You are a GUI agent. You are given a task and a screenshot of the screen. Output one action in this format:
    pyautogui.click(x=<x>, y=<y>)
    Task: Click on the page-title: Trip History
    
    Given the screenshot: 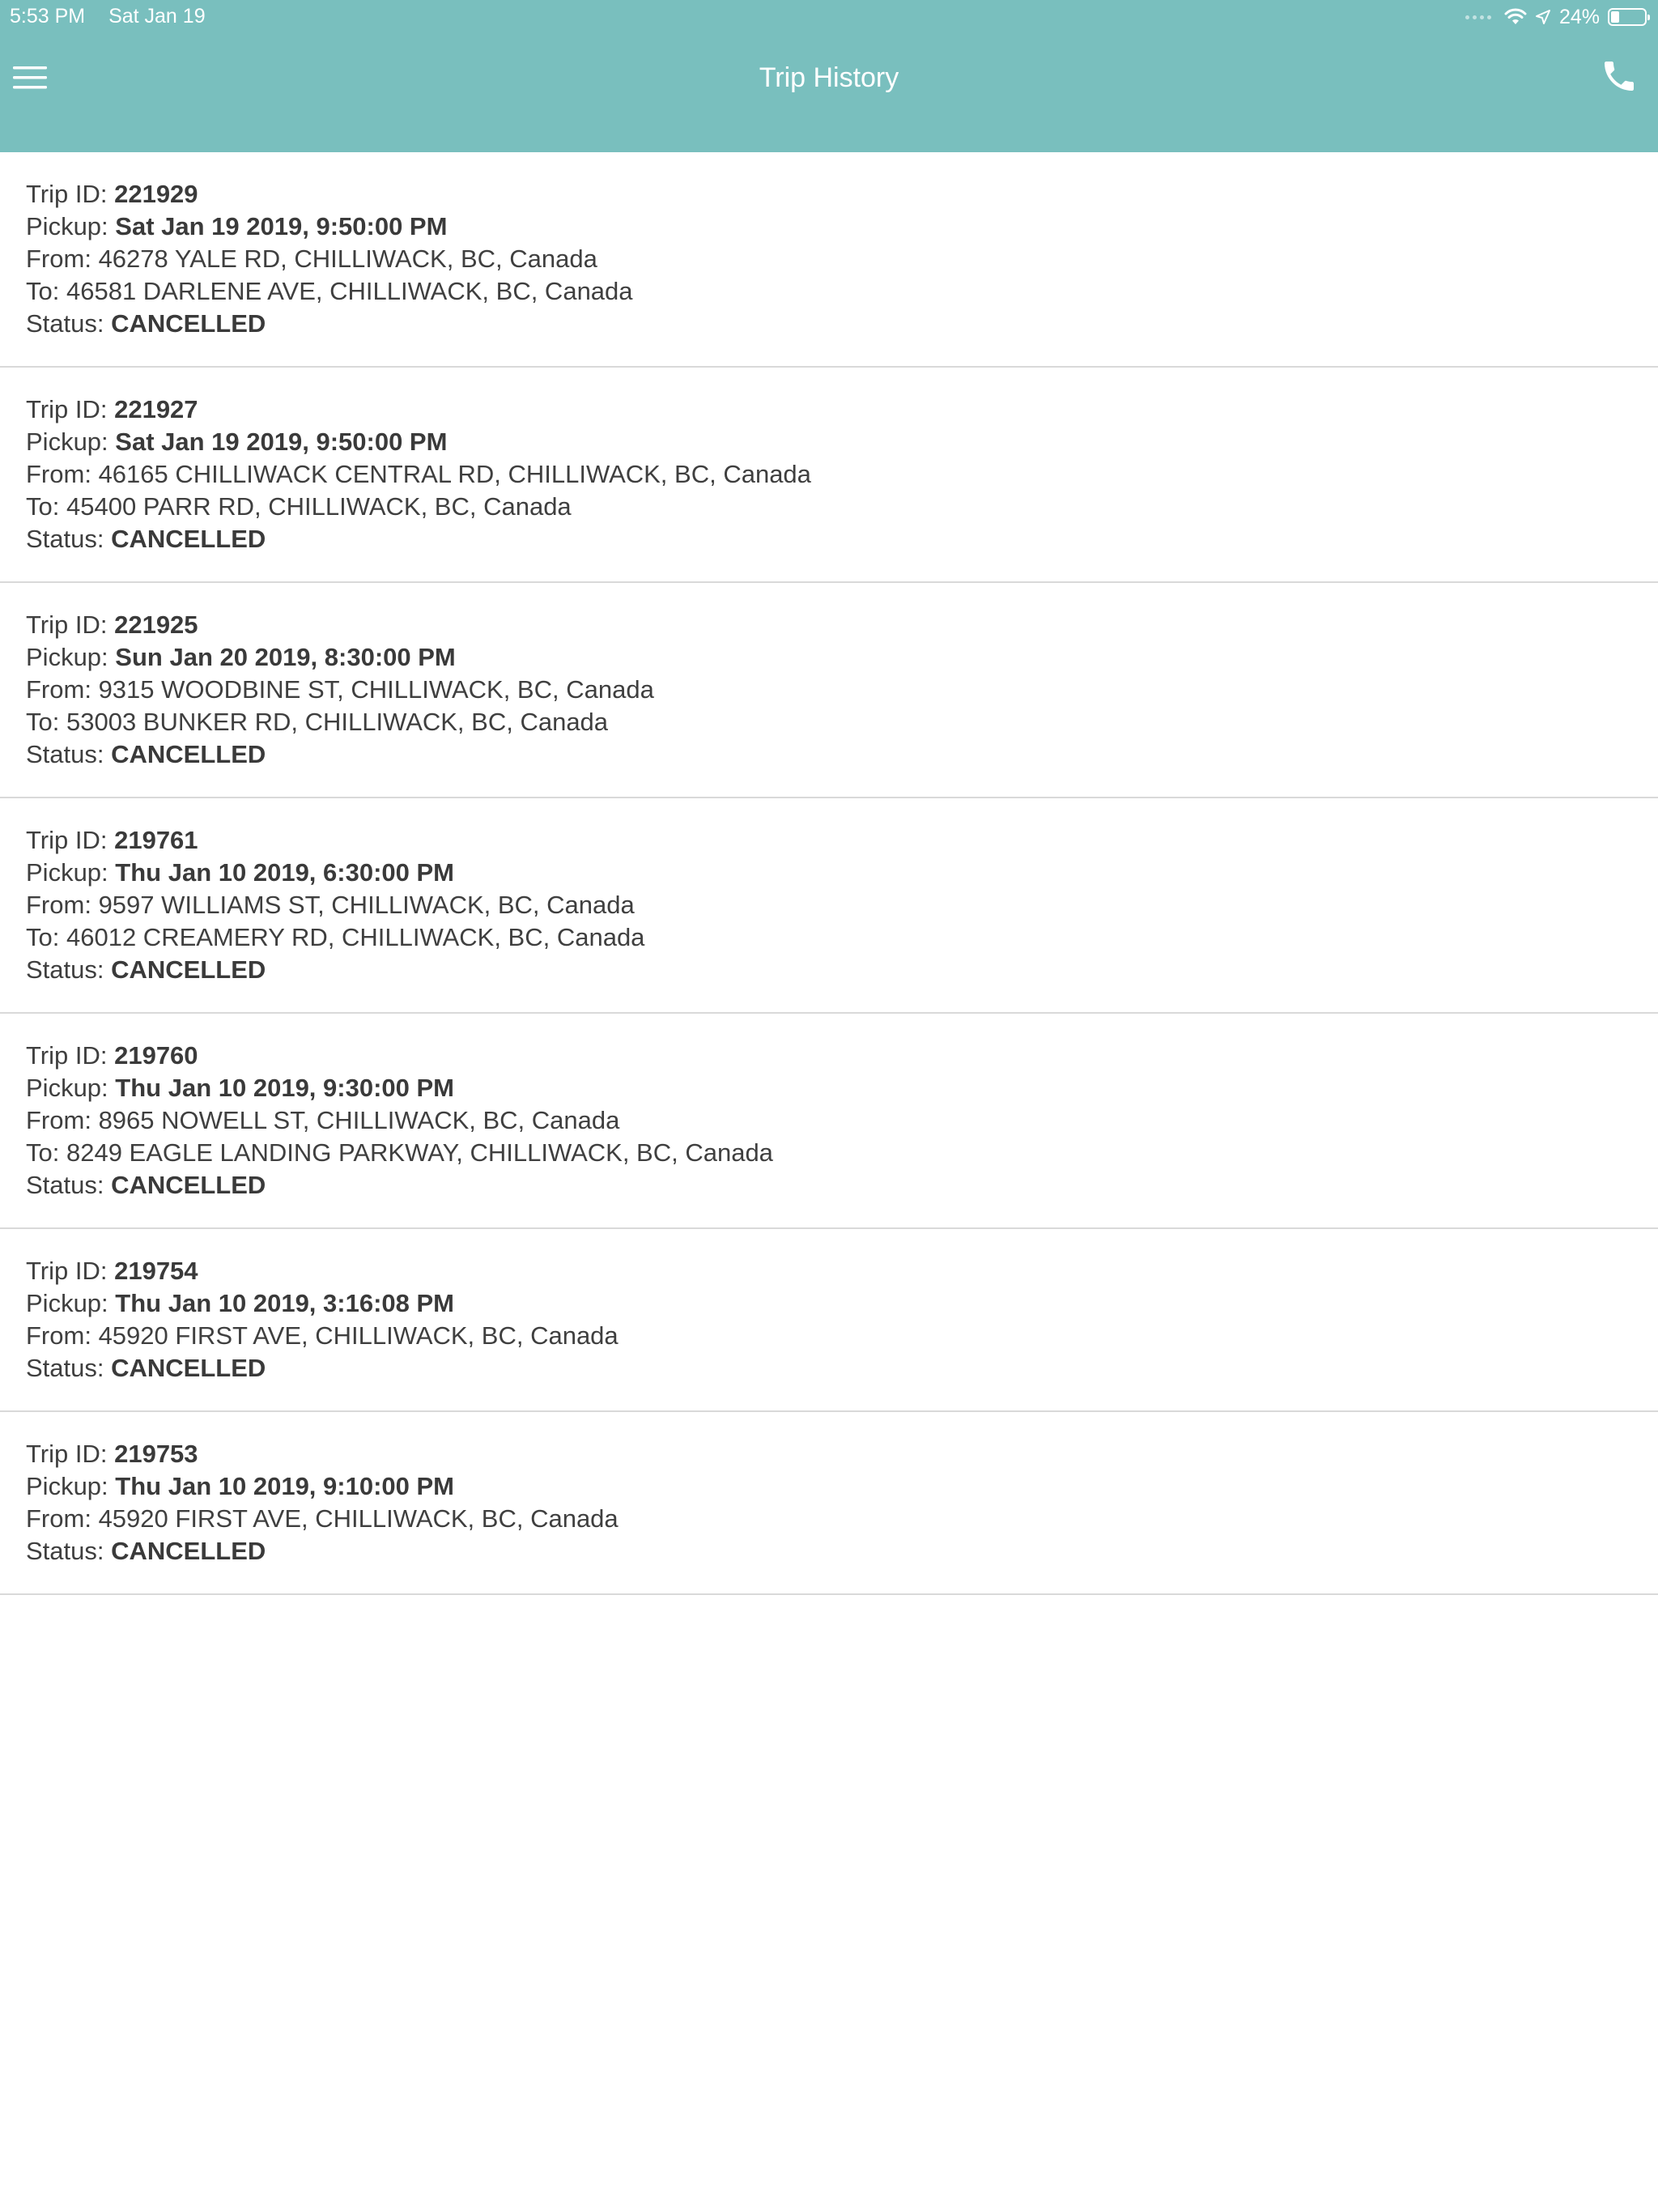 What is the action you would take?
    pyautogui.click(x=829, y=77)
    